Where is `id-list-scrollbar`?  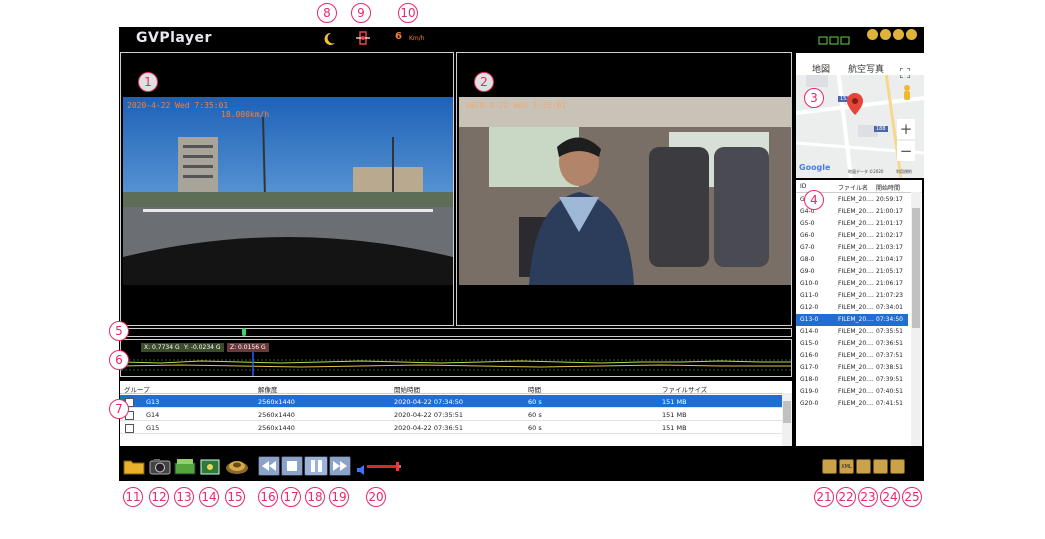 id-list-scrollbar is located at coordinates (916, 319).